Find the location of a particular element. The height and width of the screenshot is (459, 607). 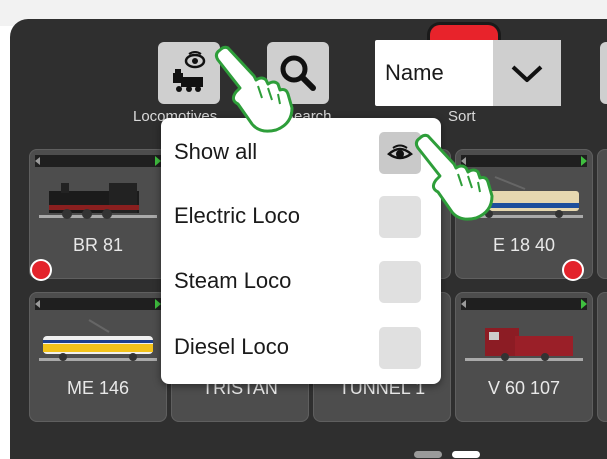

filter-option-show-all: Show all is located at coordinates (301, 153).